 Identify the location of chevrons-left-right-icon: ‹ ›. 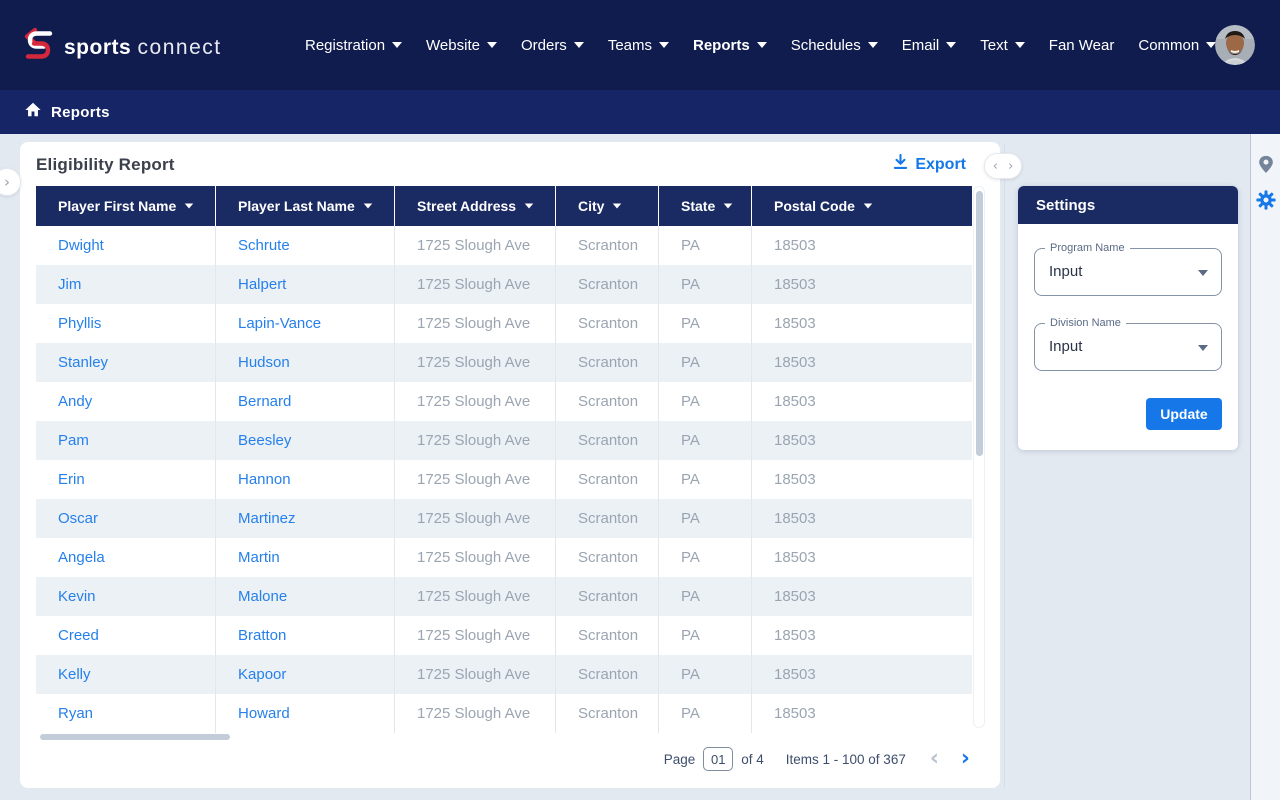
(1004, 166).